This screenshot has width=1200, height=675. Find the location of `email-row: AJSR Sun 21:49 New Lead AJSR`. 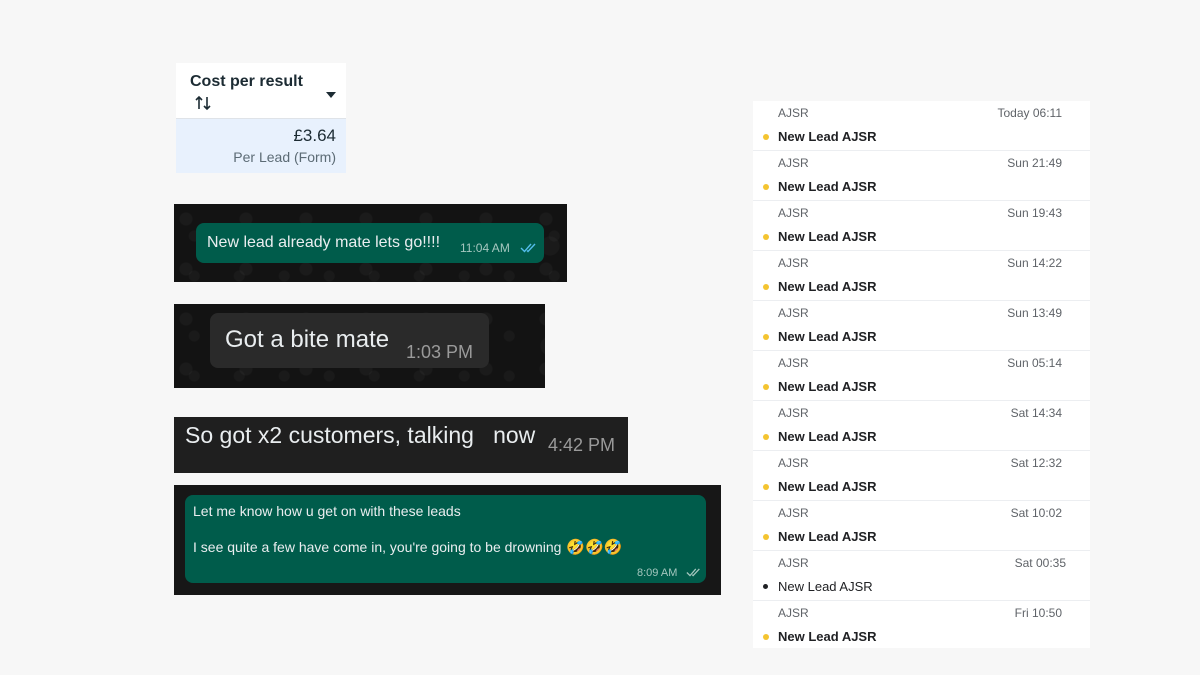

email-row: AJSR Sun 21:49 New Lead AJSR is located at coordinates (921, 176).